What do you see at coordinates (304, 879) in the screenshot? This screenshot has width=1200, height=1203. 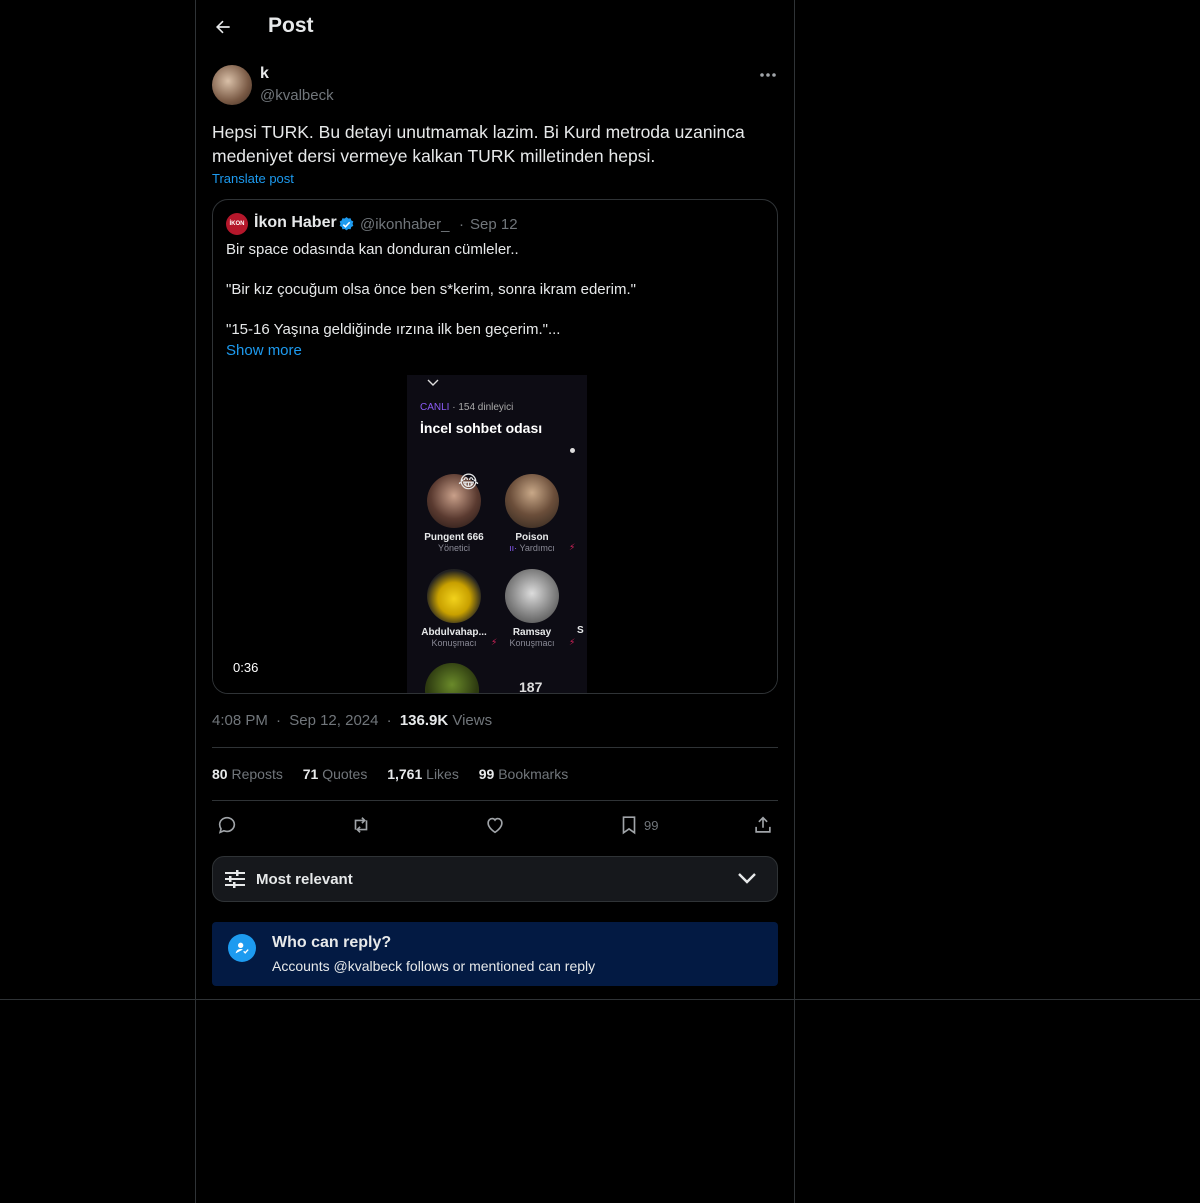 I see `sort-label: Most relevant` at bounding box center [304, 879].